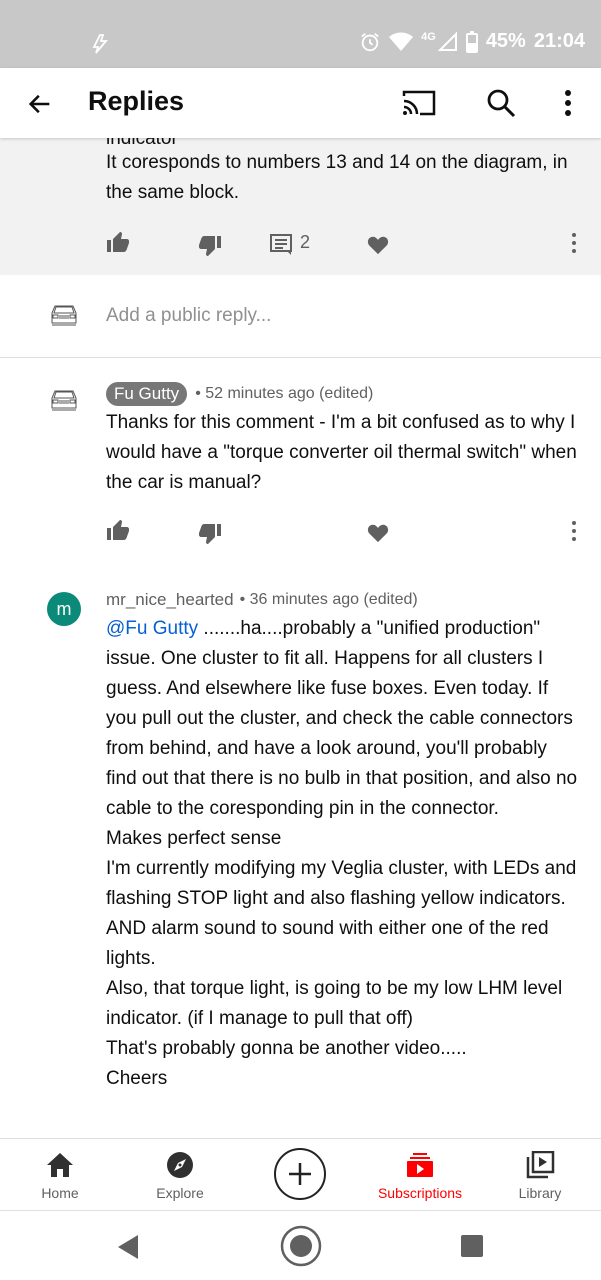  I want to click on nav-library: Library, so click(540, 1175).